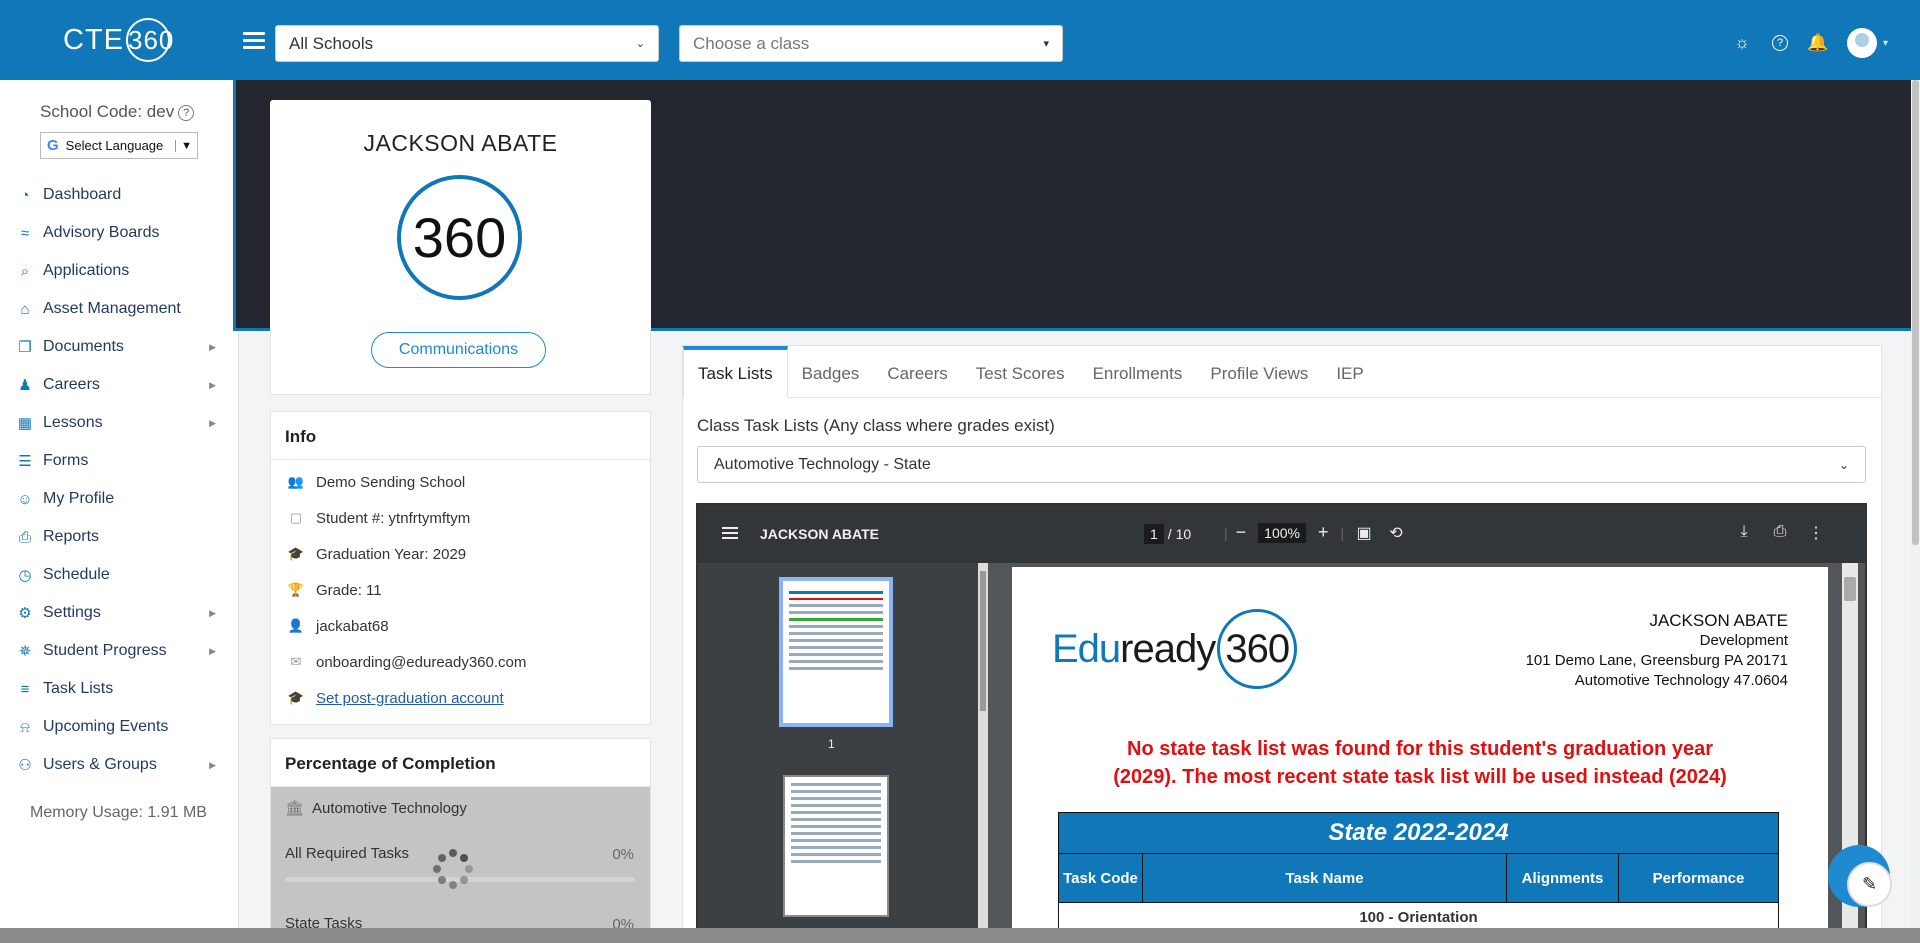  Describe the element at coordinates (871, 43) in the screenshot. I see `class-select: Choose a class ▾` at that location.